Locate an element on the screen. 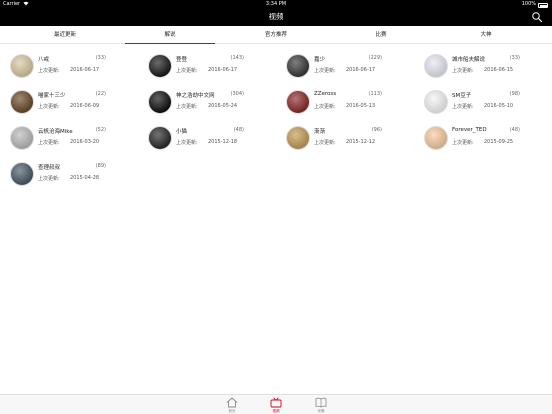 The height and width of the screenshot is (414, 552). item-count: (113) is located at coordinates (375, 94).